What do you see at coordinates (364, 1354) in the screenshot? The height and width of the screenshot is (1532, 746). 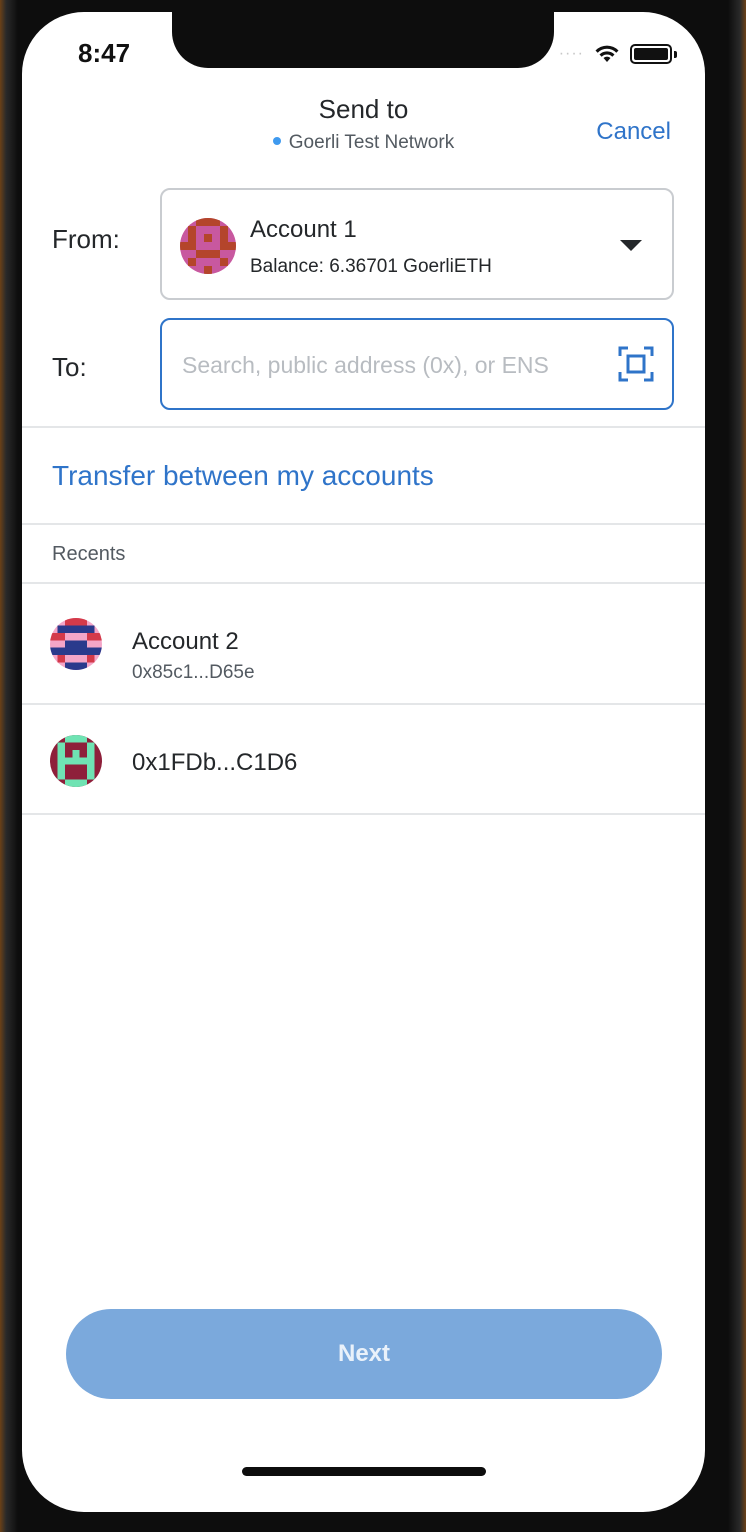 I see `next-button: Next` at bounding box center [364, 1354].